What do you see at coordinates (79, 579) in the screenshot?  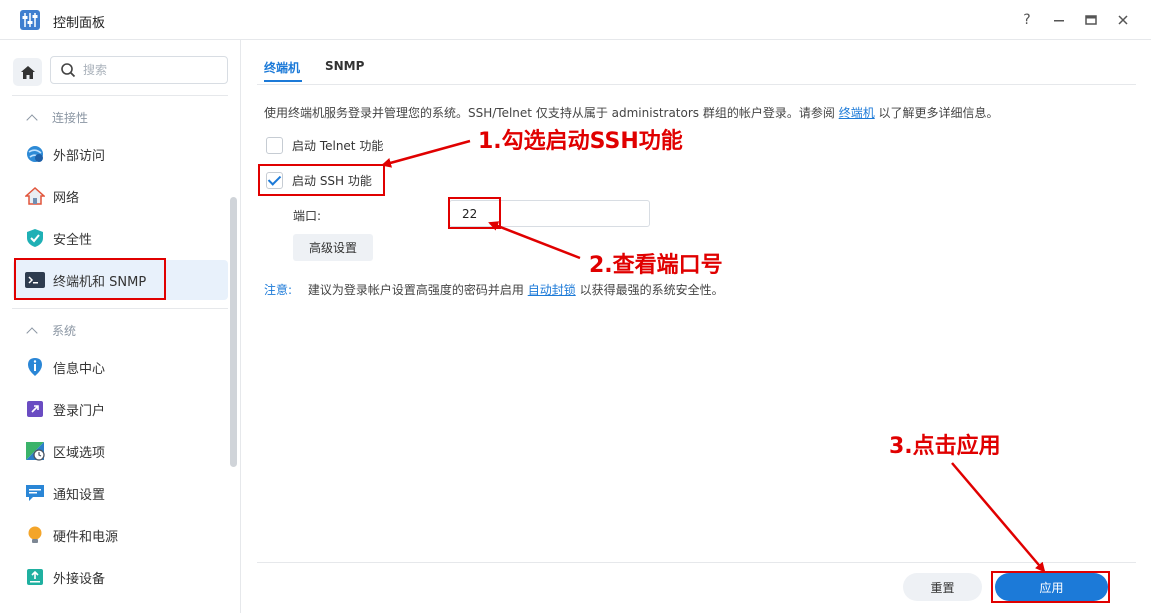 I see `sidebar-item-label: 外接设备` at bounding box center [79, 579].